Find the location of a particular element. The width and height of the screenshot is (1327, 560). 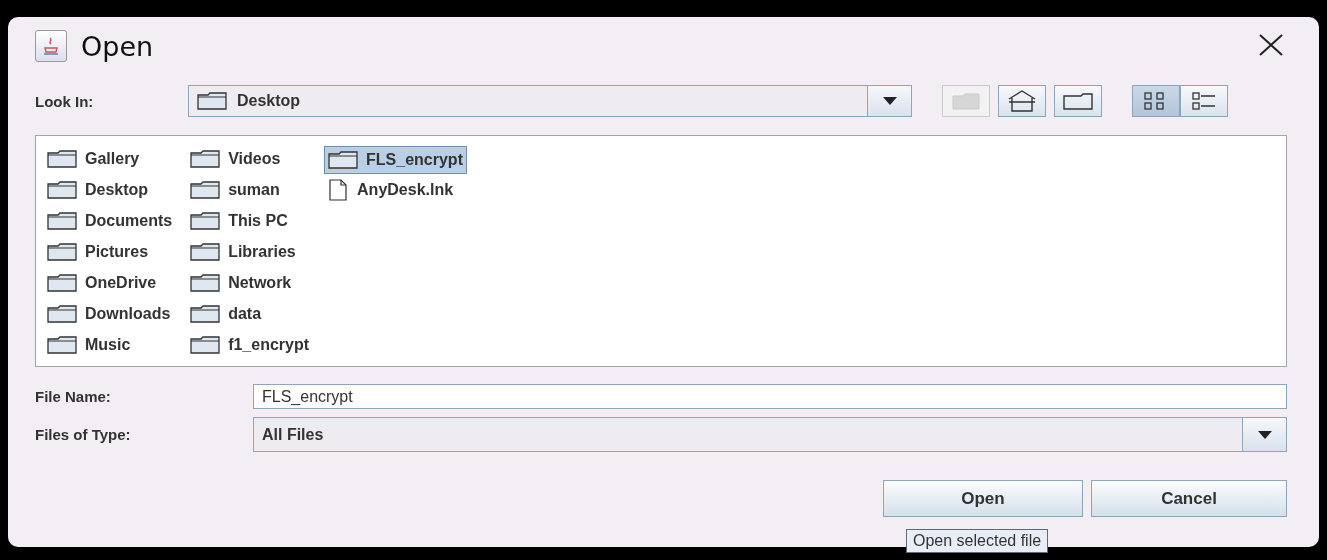

list-view-button is located at coordinates (1156, 101).